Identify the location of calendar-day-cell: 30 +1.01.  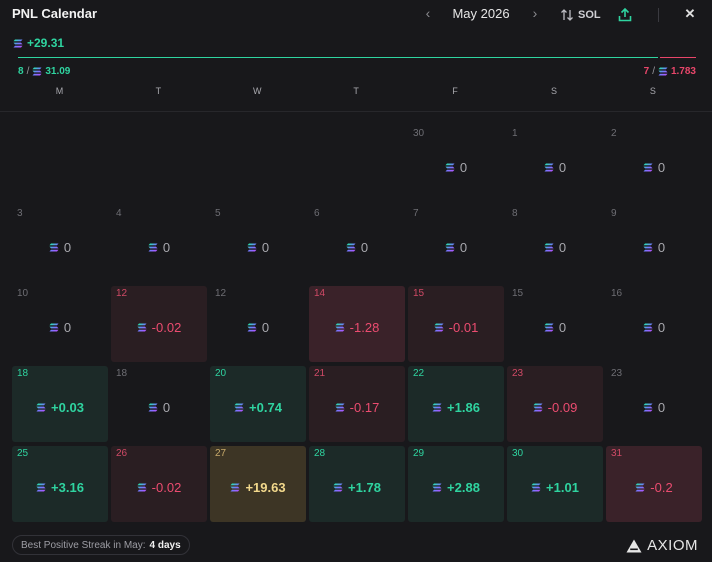
(555, 484).